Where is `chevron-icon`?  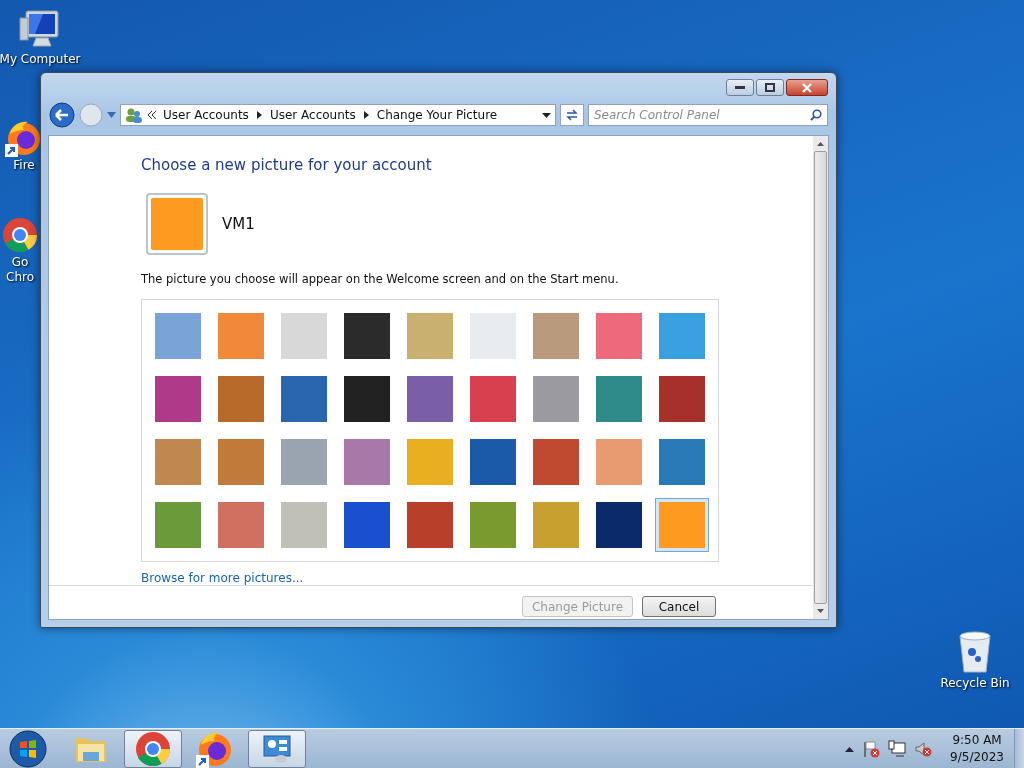
chevron-icon is located at coordinates (152, 115).